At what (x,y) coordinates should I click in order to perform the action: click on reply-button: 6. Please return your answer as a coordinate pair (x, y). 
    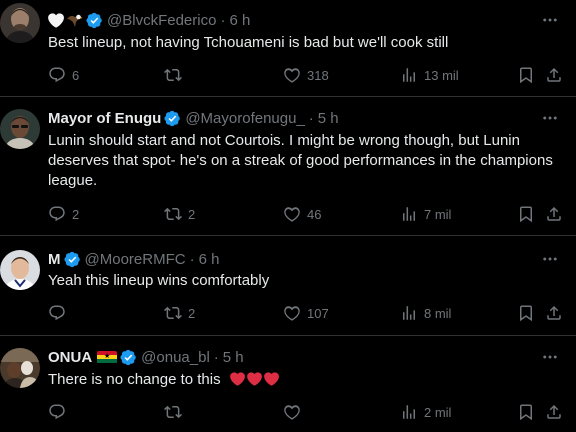
    Looking at the image, I should click on (63, 75).